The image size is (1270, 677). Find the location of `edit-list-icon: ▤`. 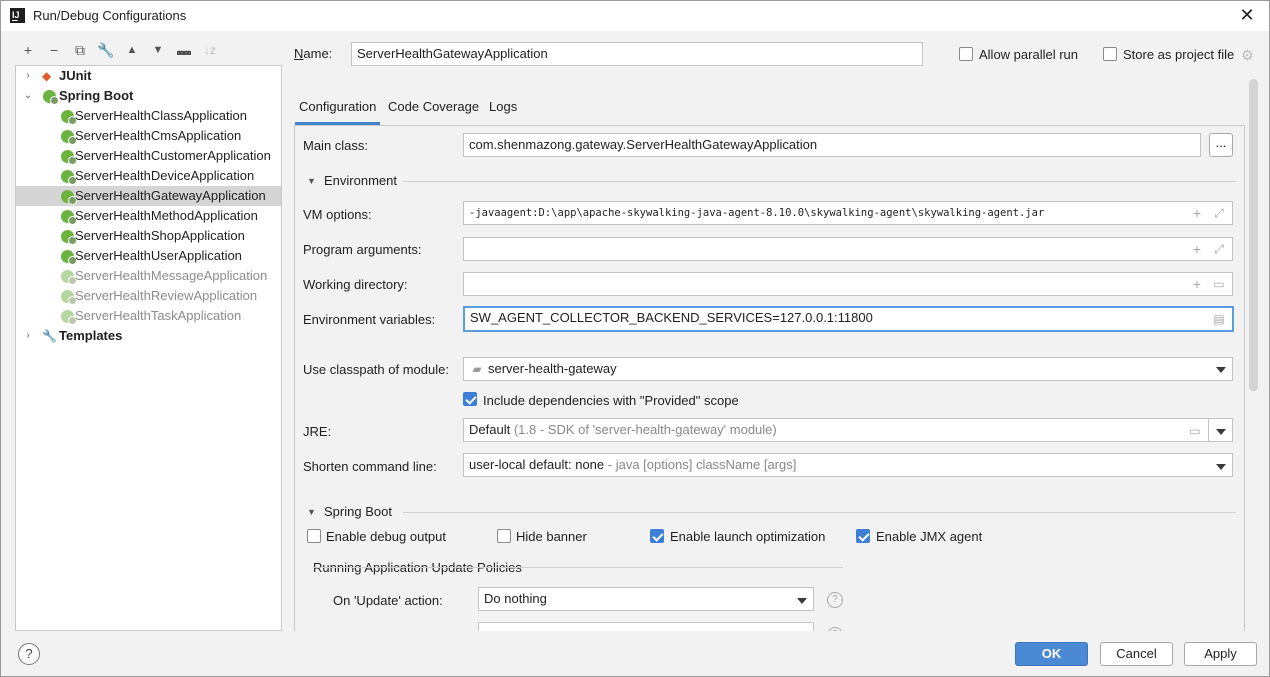

edit-list-icon: ▤ is located at coordinates (1219, 319).